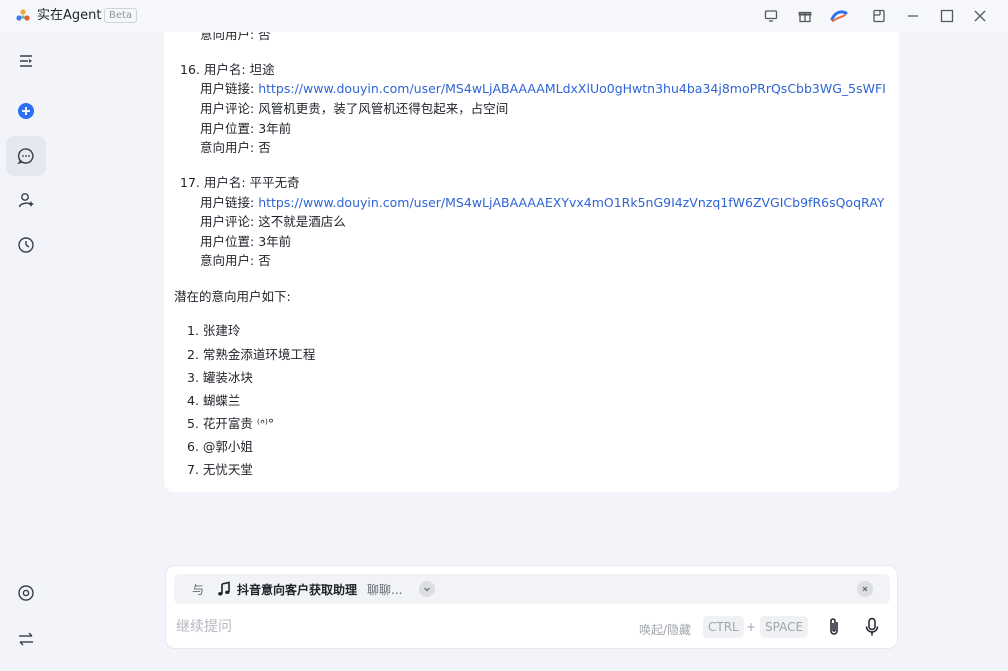 This screenshot has width=1008, height=671. What do you see at coordinates (26, 593) in the screenshot?
I see `settings-icon` at bounding box center [26, 593].